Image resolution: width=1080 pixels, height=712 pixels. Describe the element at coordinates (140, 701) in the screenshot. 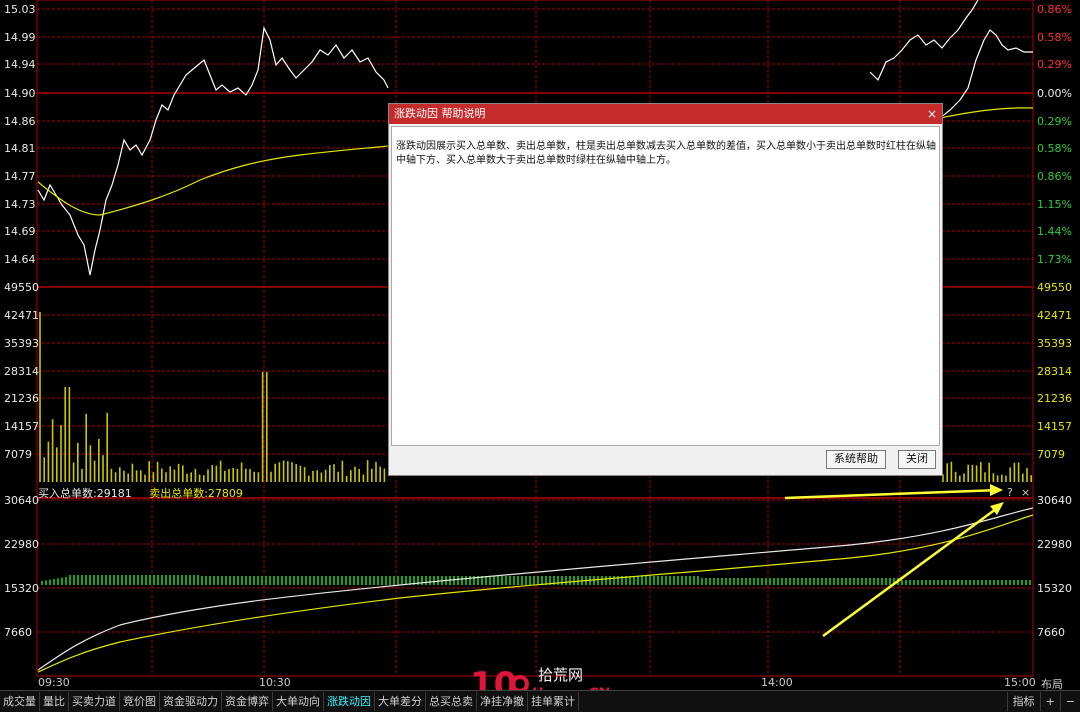

I see `tab-3: 竞价图` at that location.